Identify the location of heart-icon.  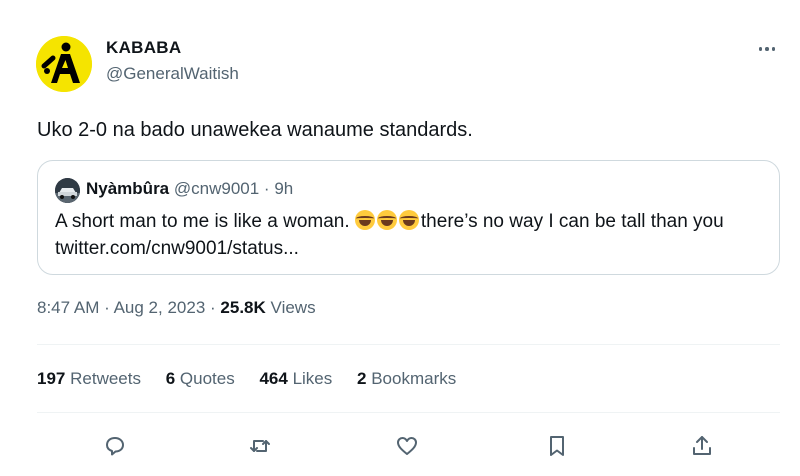
(407, 446).